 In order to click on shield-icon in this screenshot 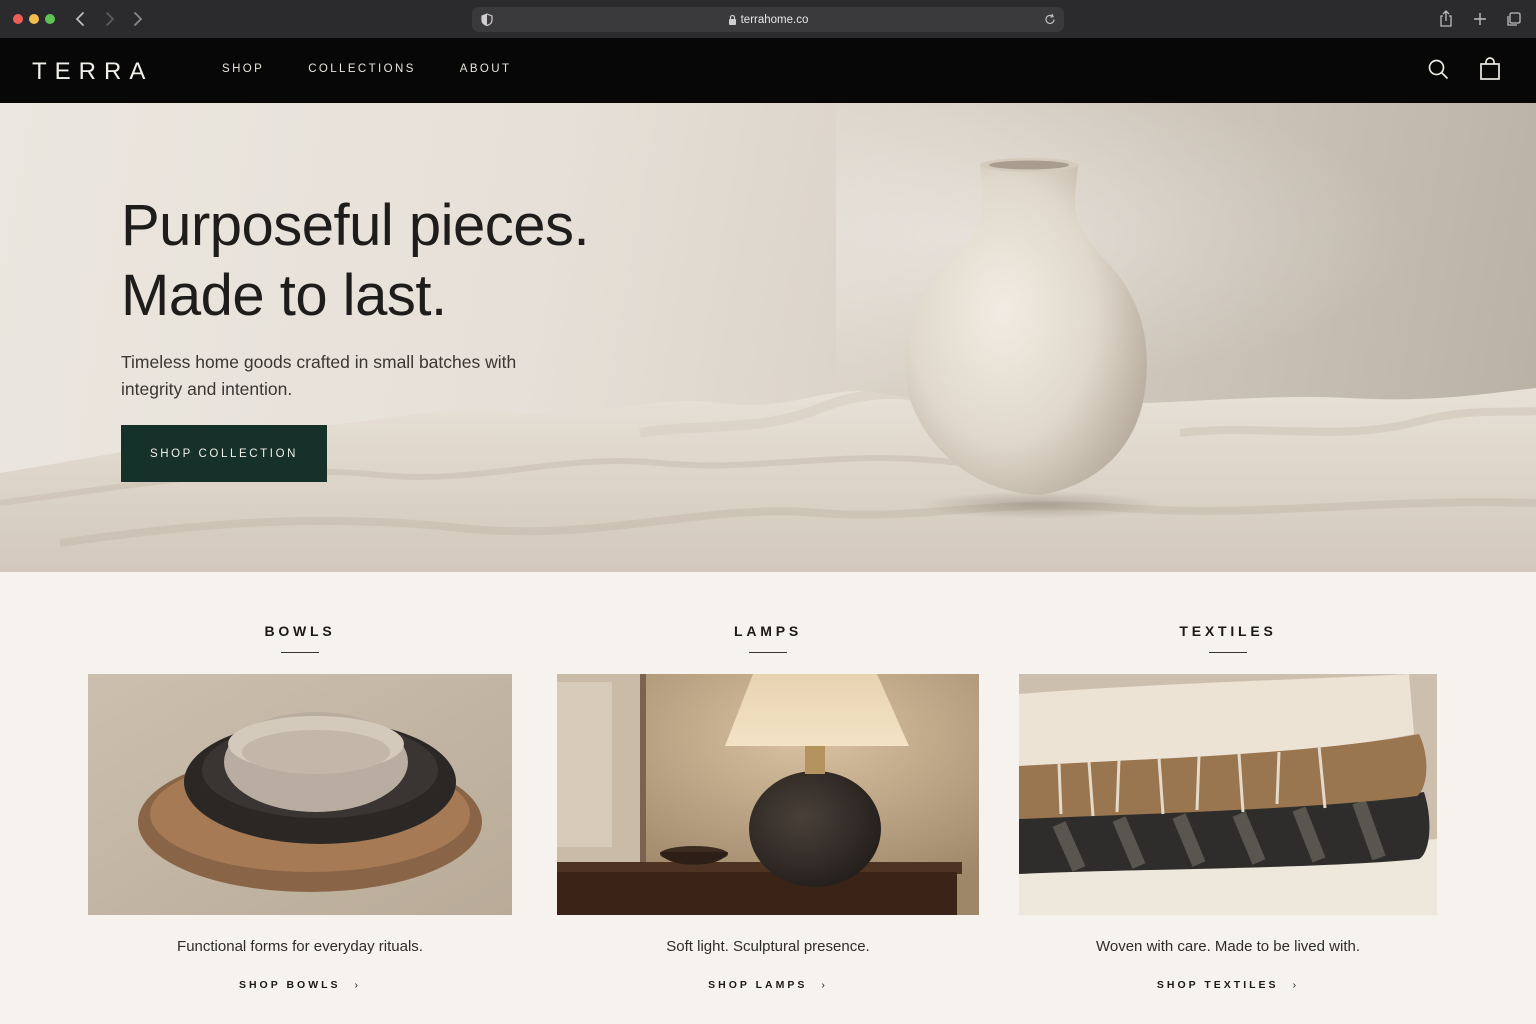, I will do `click(487, 19)`.